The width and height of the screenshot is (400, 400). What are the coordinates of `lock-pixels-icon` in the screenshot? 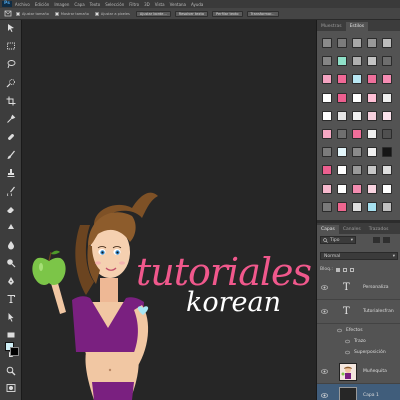 It's located at (344, 269).